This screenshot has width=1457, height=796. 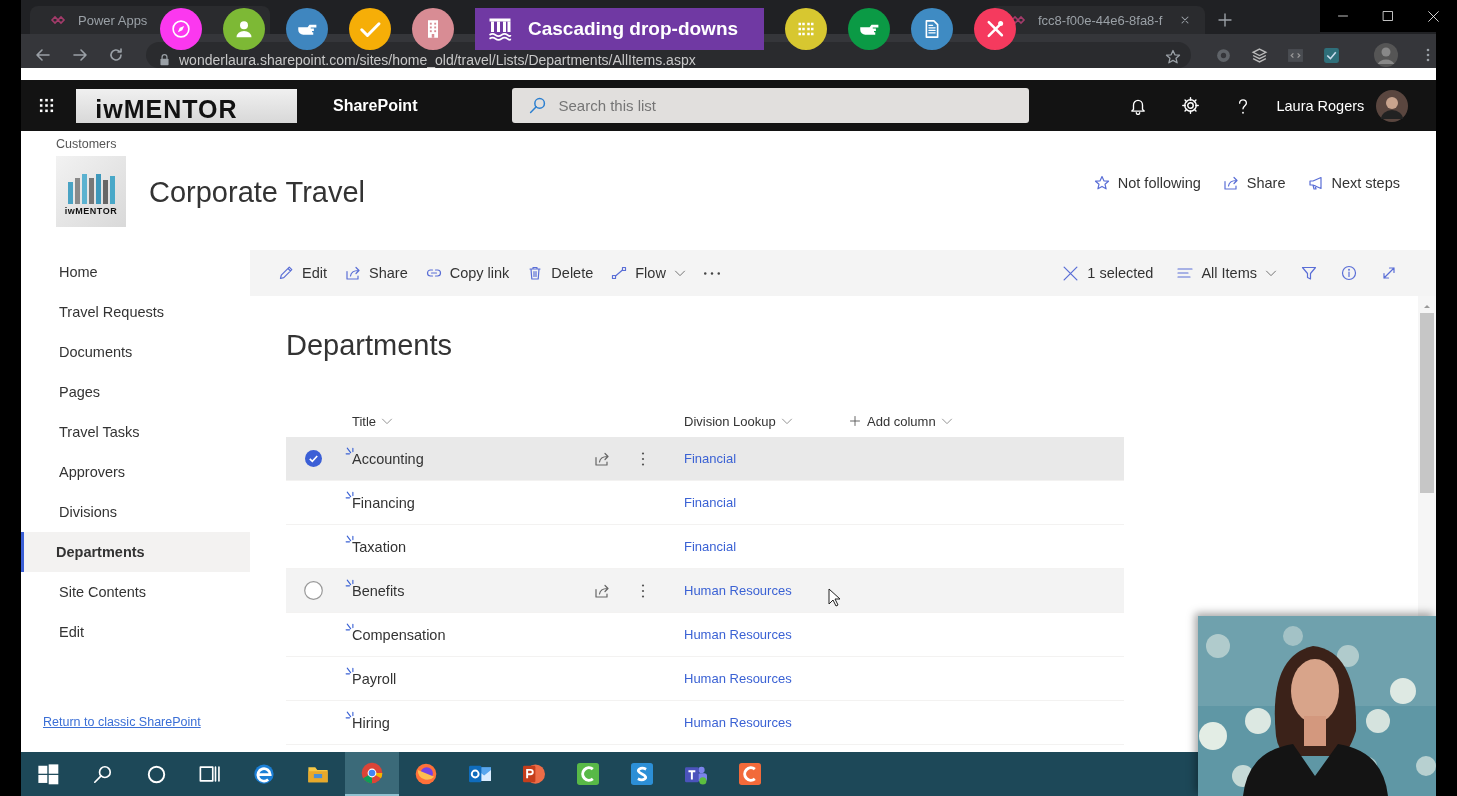 What do you see at coordinates (371, 722) in the screenshot?
I see `item-title: Hiring` at bounding box center [371, 722].